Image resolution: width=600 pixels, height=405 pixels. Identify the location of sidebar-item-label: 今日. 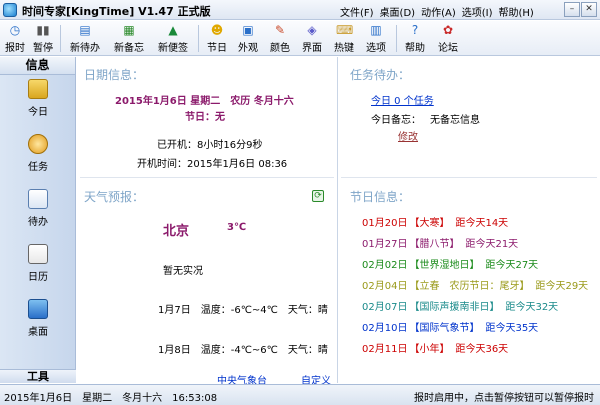
(38, 112).